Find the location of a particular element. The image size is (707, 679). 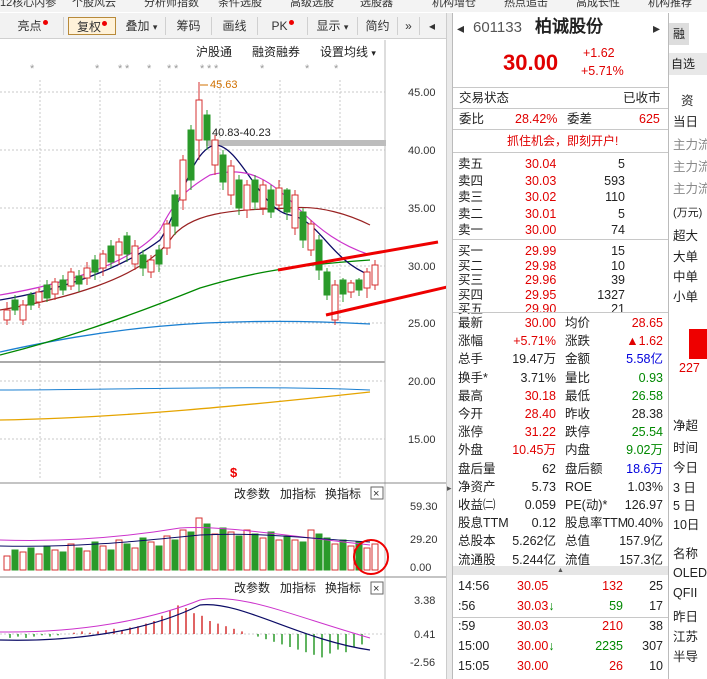

stat-label: PE(动)* is located at coordinates (586, 505).